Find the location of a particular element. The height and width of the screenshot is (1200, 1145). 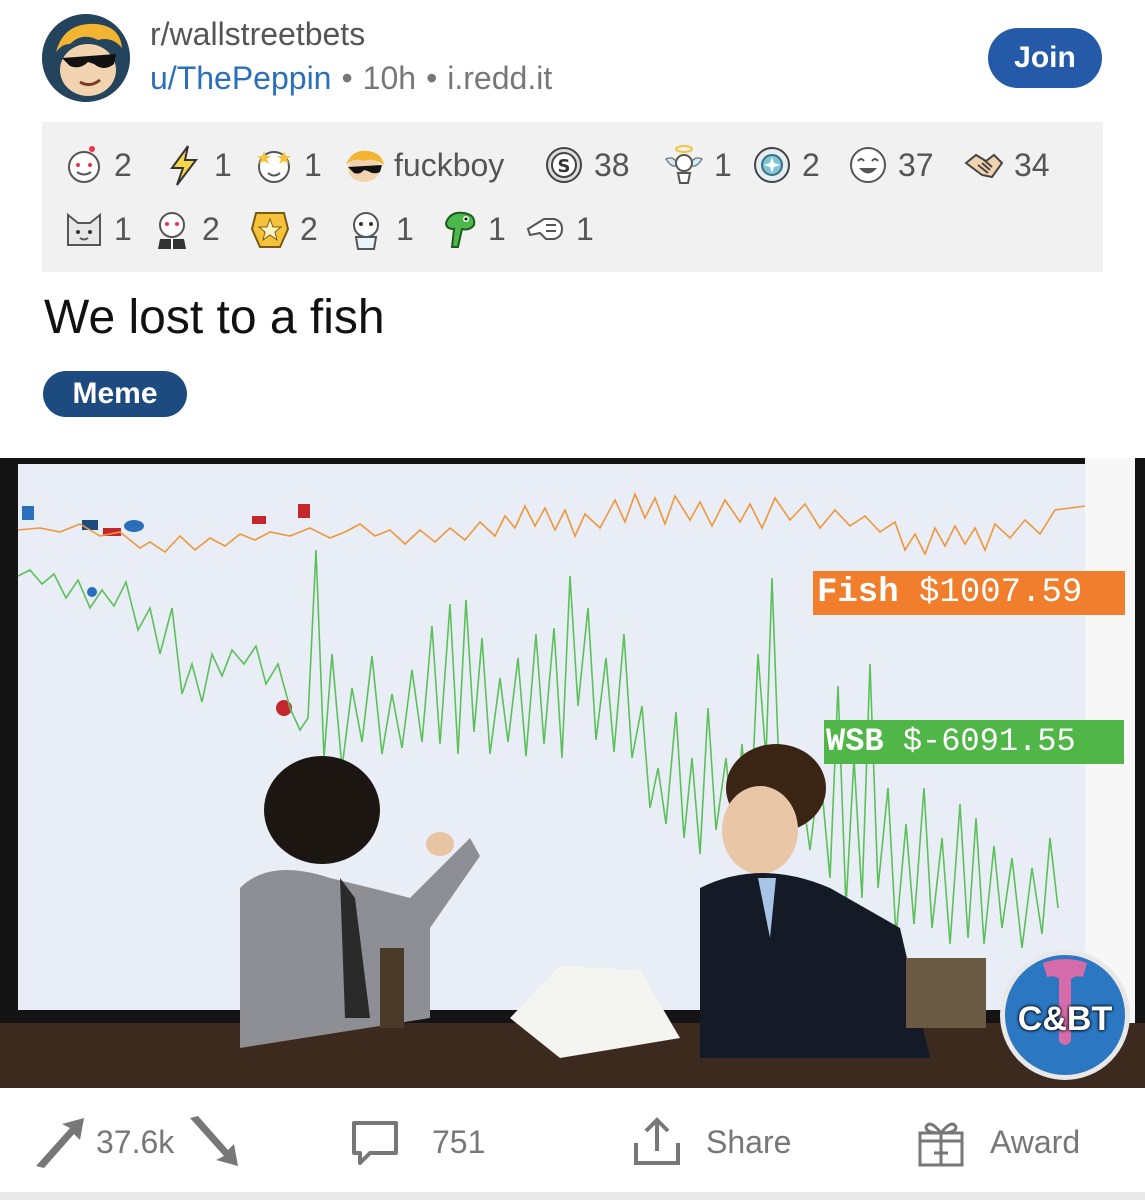

upvote-icon is located at coordinates (60, 1142).